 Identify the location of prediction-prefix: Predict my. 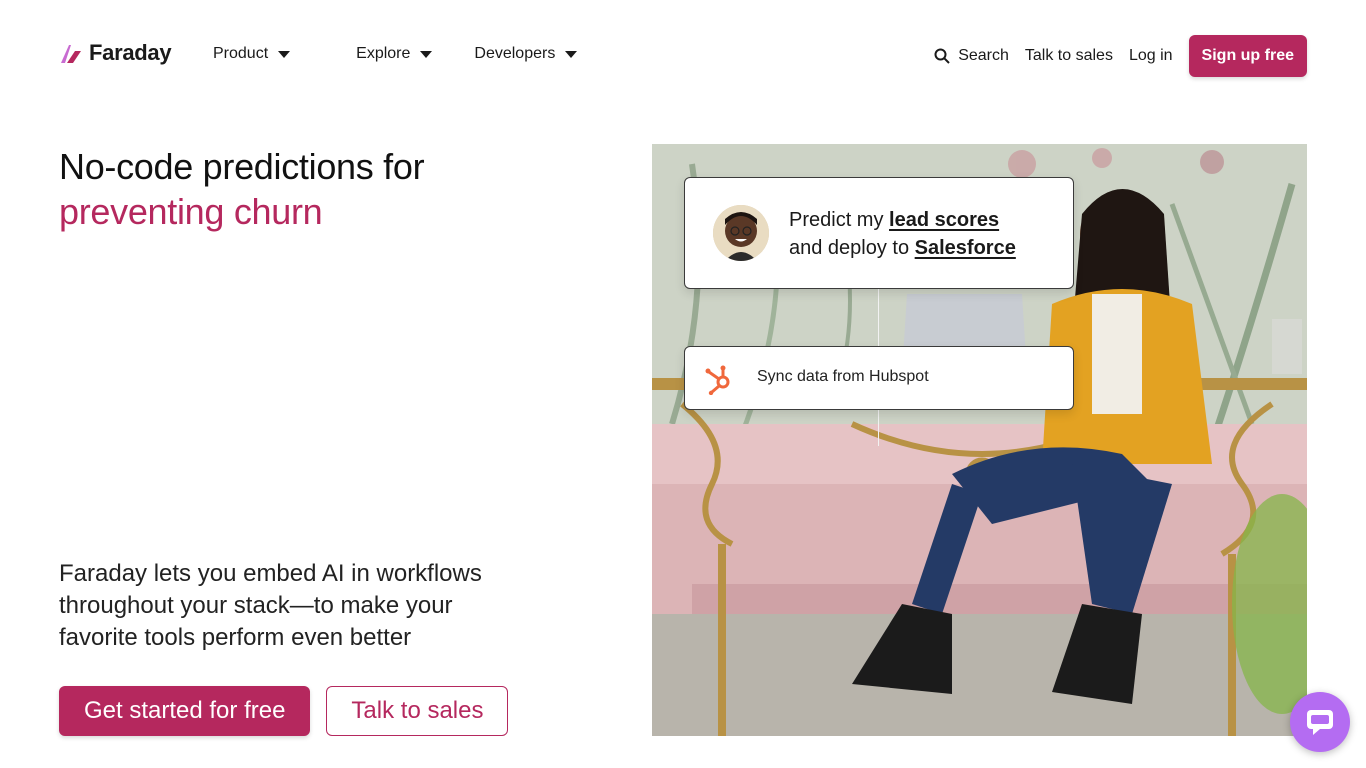
(839, 220).